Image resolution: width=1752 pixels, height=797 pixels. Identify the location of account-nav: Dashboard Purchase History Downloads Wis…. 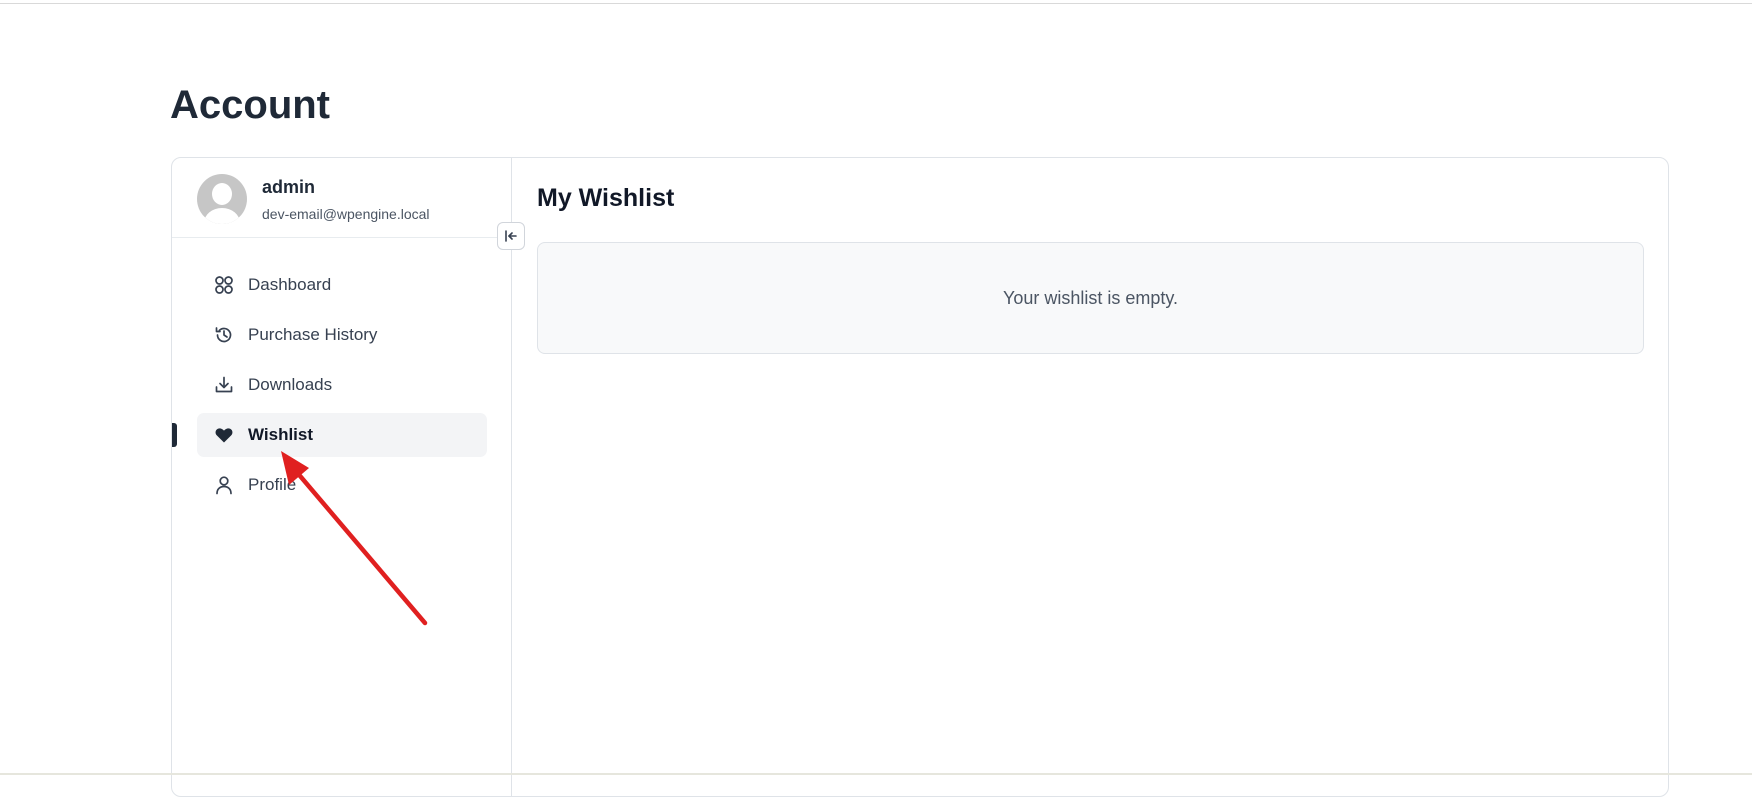
(329, 388).